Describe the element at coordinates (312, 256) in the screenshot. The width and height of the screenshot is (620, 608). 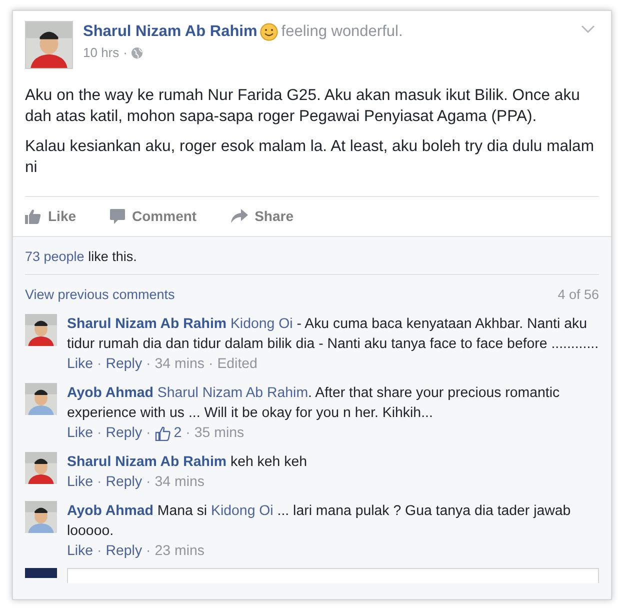
I see `likes-summary: 73 people like this.` at that location.